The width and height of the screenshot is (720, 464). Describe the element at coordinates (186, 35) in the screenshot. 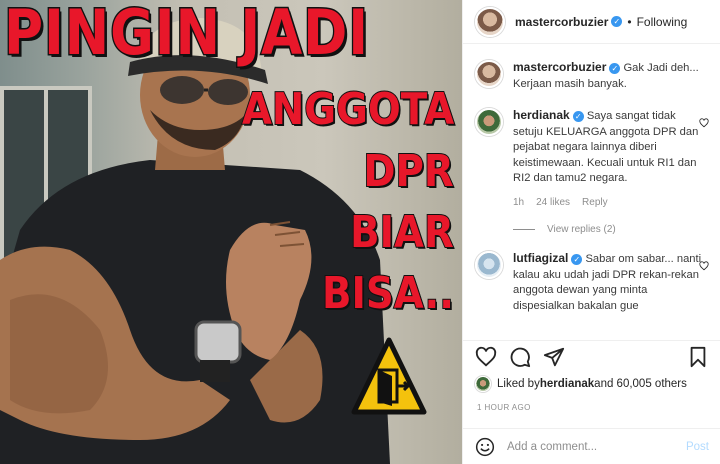

I see `headline-line-1: PINGIN JADI` at that location.